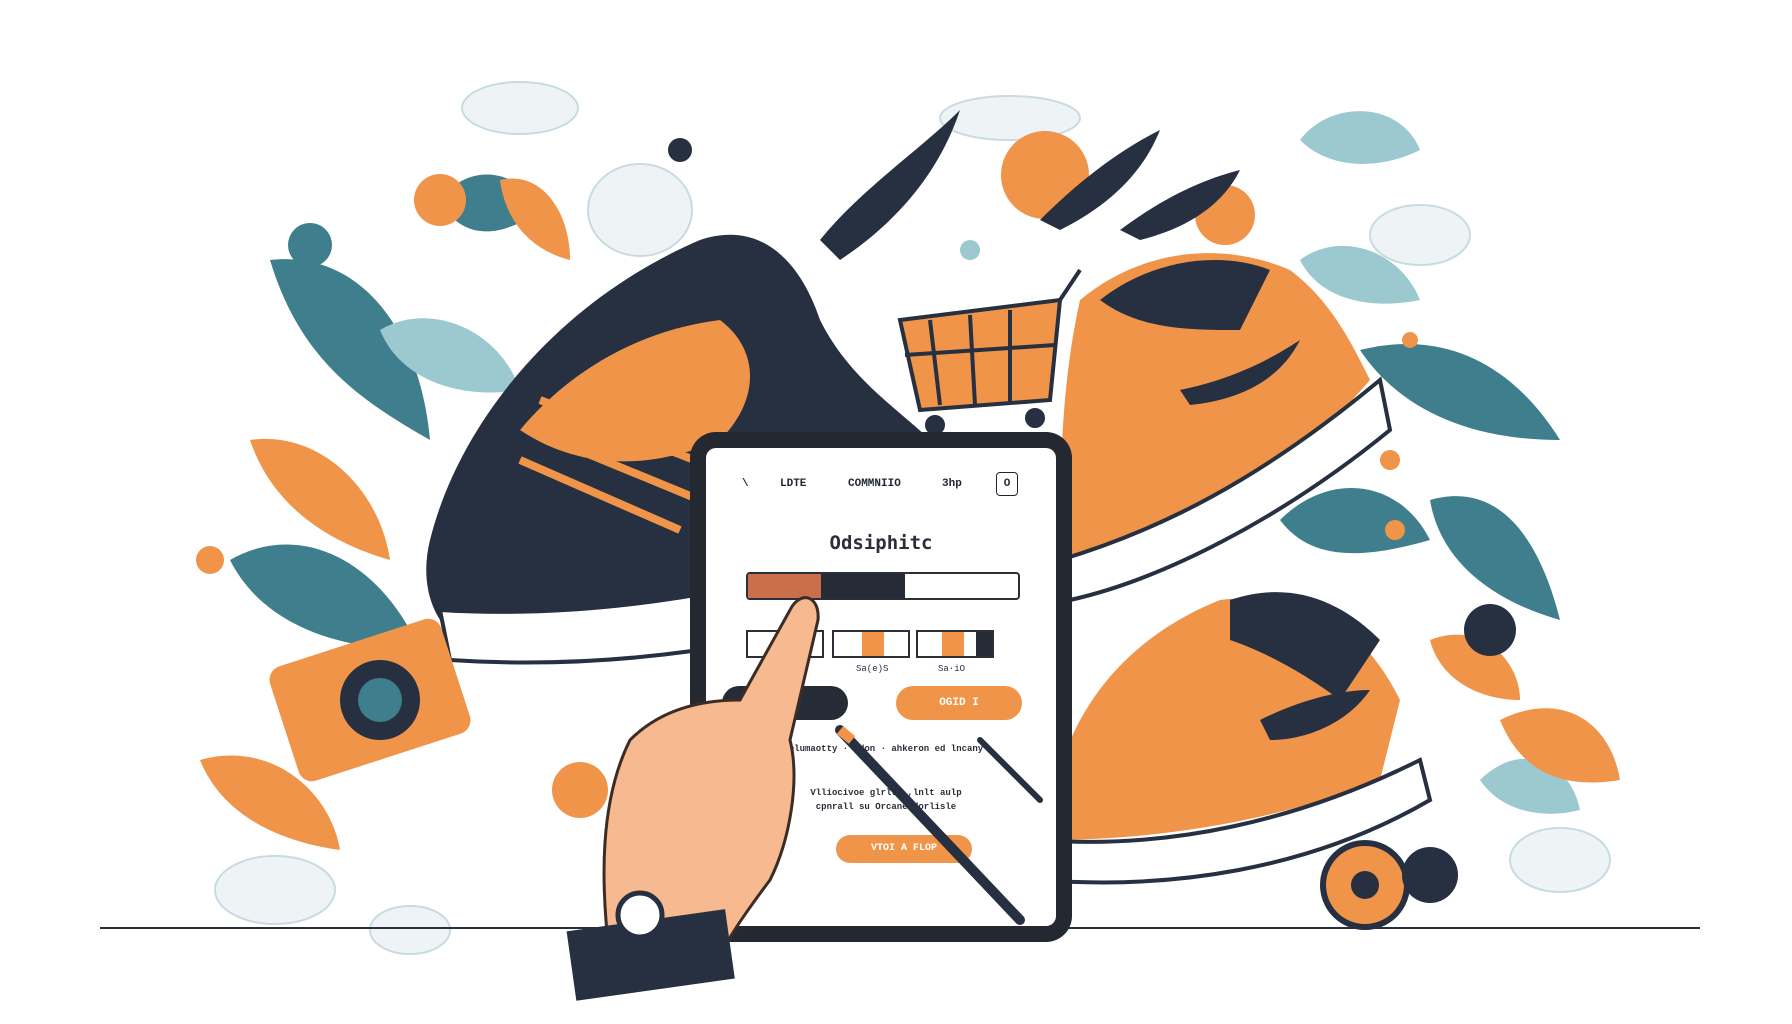 Image resolution: width=1792 pixels, height=1024 pixels. What do you see at coordinates (793, 484) in the screenshot?
I see `nav-item-2: LDTE` at bounding box center [793, 484].